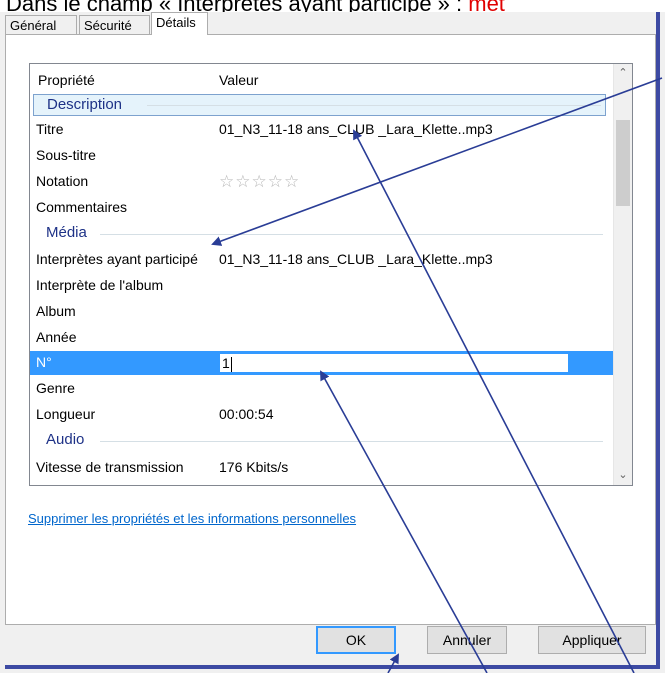 This screenshot has width=665, height=673. What do you see at coordinates (321, 312) in the screenshot?
I see `row-album: Album` at bounding box center [321, 312].